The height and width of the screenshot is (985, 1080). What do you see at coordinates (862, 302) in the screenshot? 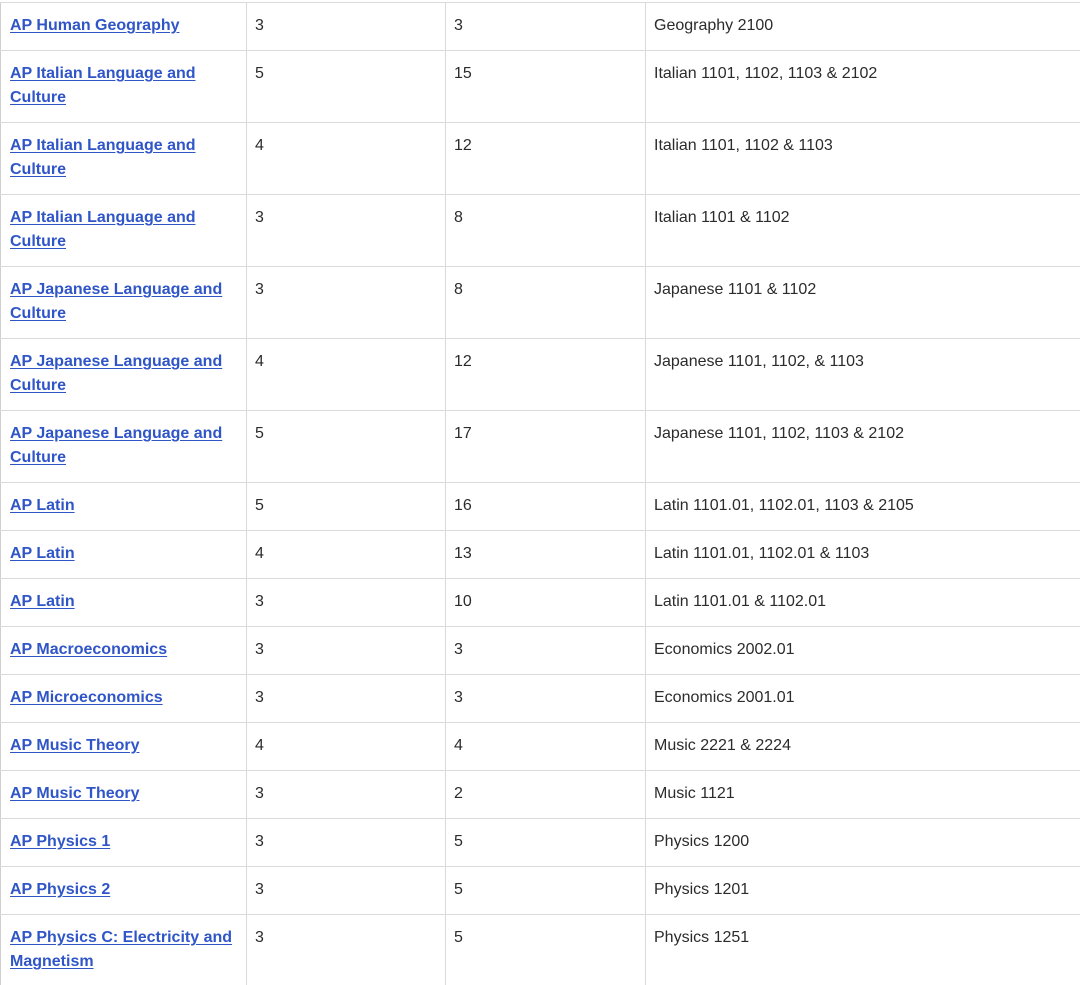
I see `equivalent-cell: Japanese 1101 & 1102` at bounding box center [862, 302].